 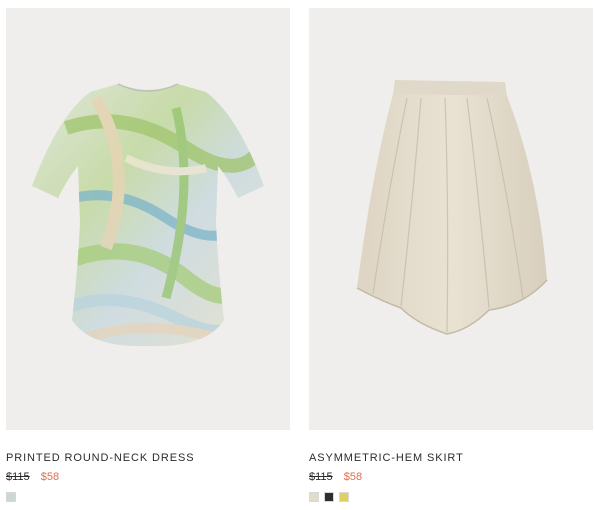 I want to click on color-swatch-beige, so click(x=314, y=497).